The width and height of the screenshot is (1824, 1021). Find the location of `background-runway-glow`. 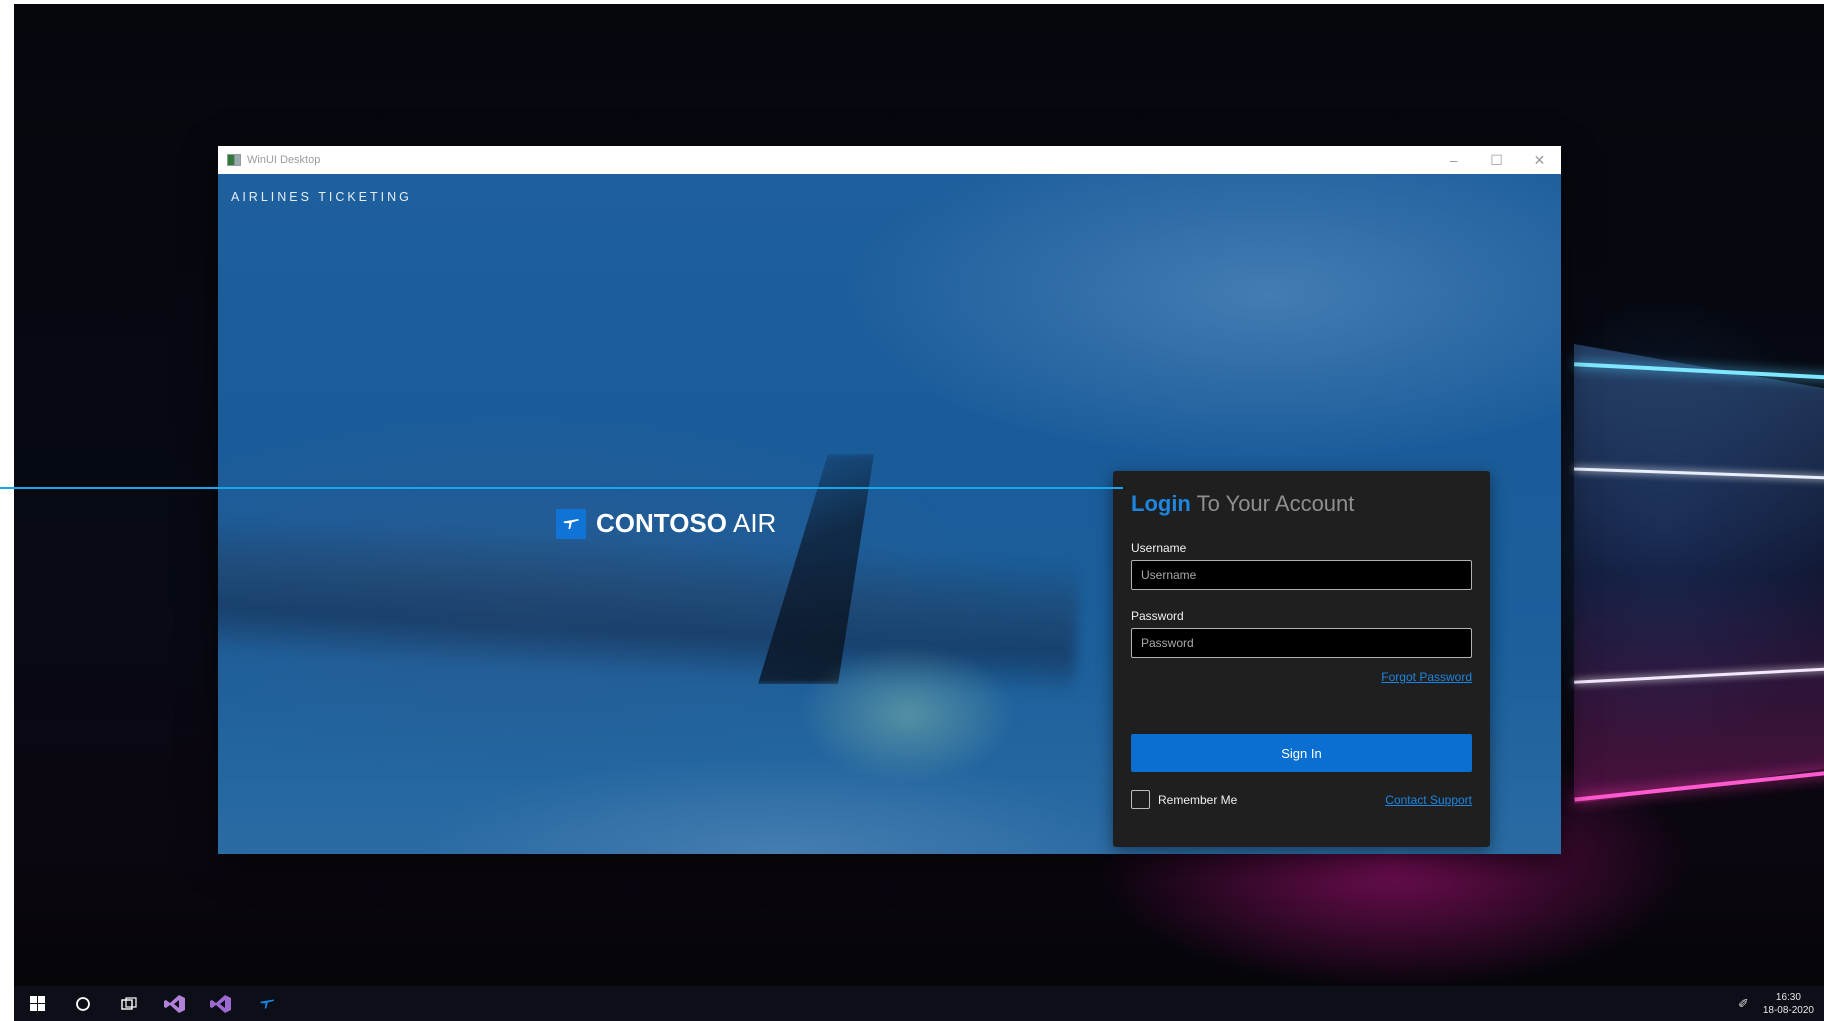

background-runway-glow is located at coordinates (908, 714).